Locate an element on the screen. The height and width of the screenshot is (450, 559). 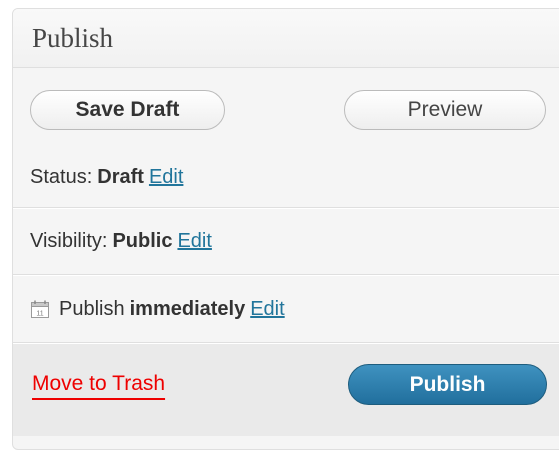
move-to-trash-link: Move to Trash is located at coordinates (98, 384).